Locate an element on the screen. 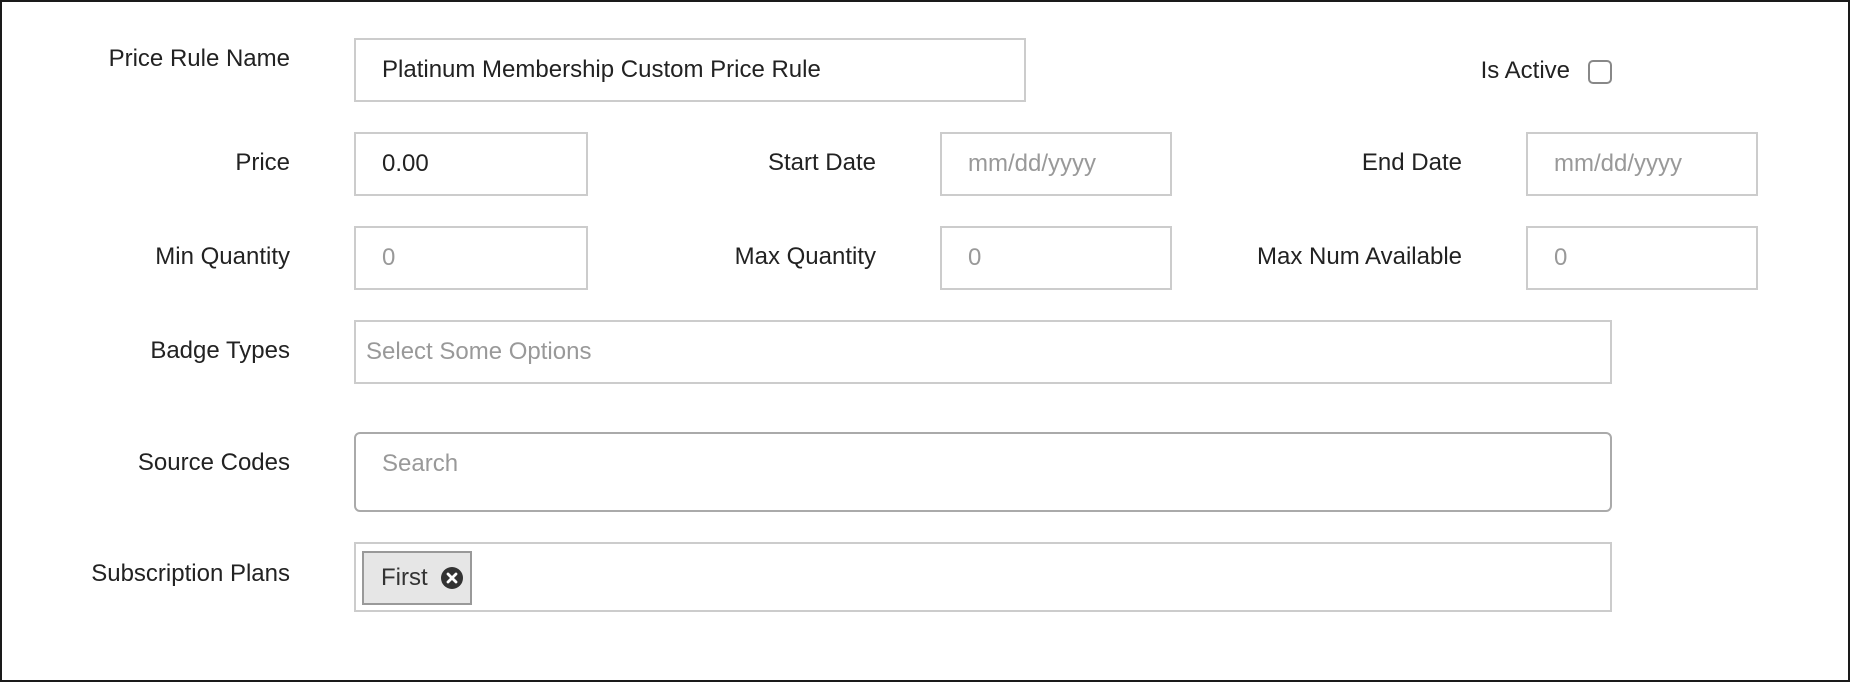 This screenshot has width=1850, height=682. is-active-label: Is Active is located at coordinates (1525, 70).